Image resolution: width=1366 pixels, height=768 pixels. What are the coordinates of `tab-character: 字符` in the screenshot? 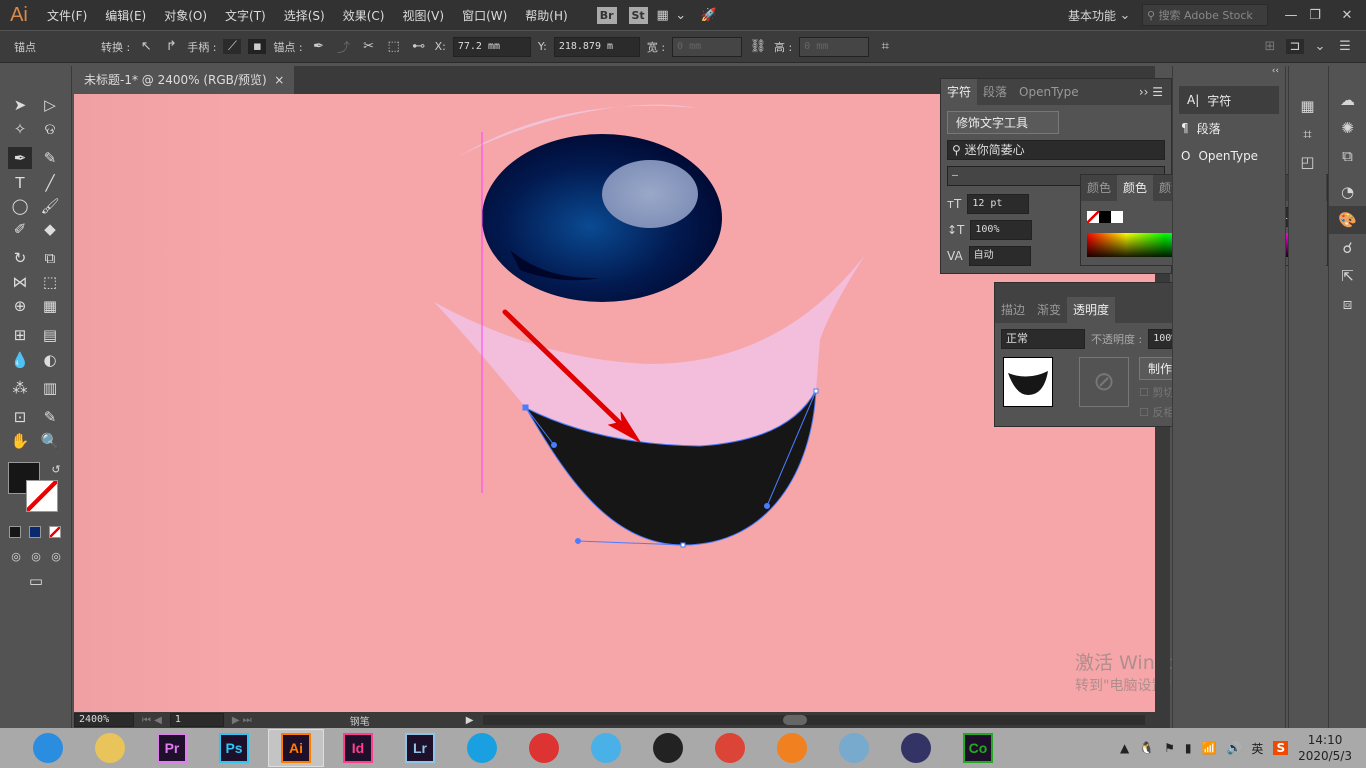 It's located at (959, 92).